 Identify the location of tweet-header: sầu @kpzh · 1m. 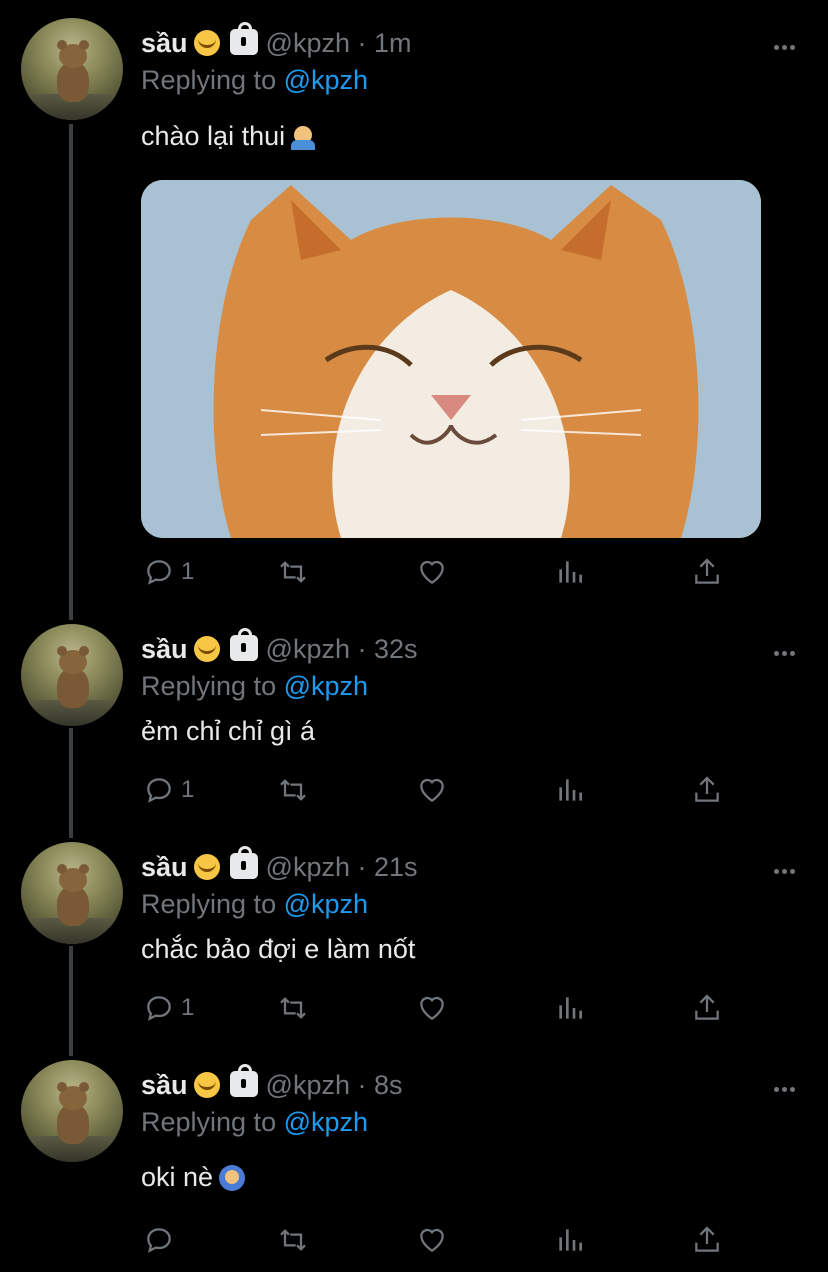
(276, 40).